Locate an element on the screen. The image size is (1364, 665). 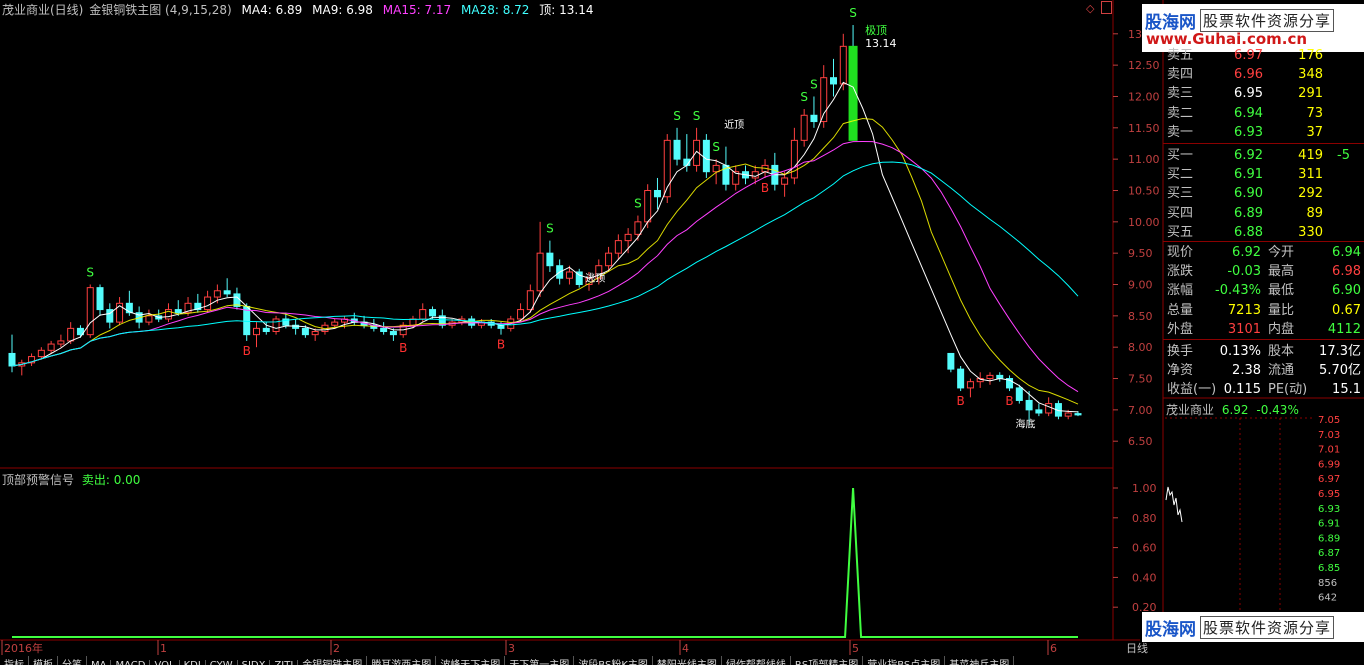
indicator-name: 金银铜铁主图 is located at coordinates (125, 10).